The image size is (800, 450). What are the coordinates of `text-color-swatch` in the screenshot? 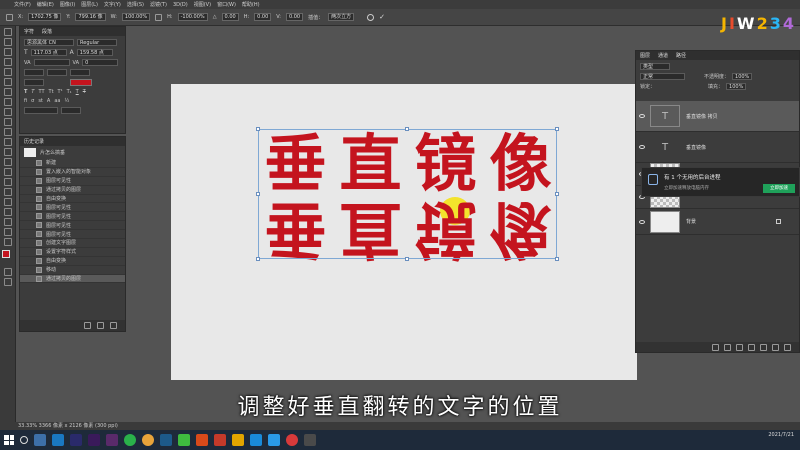 It's located at (81, 82).